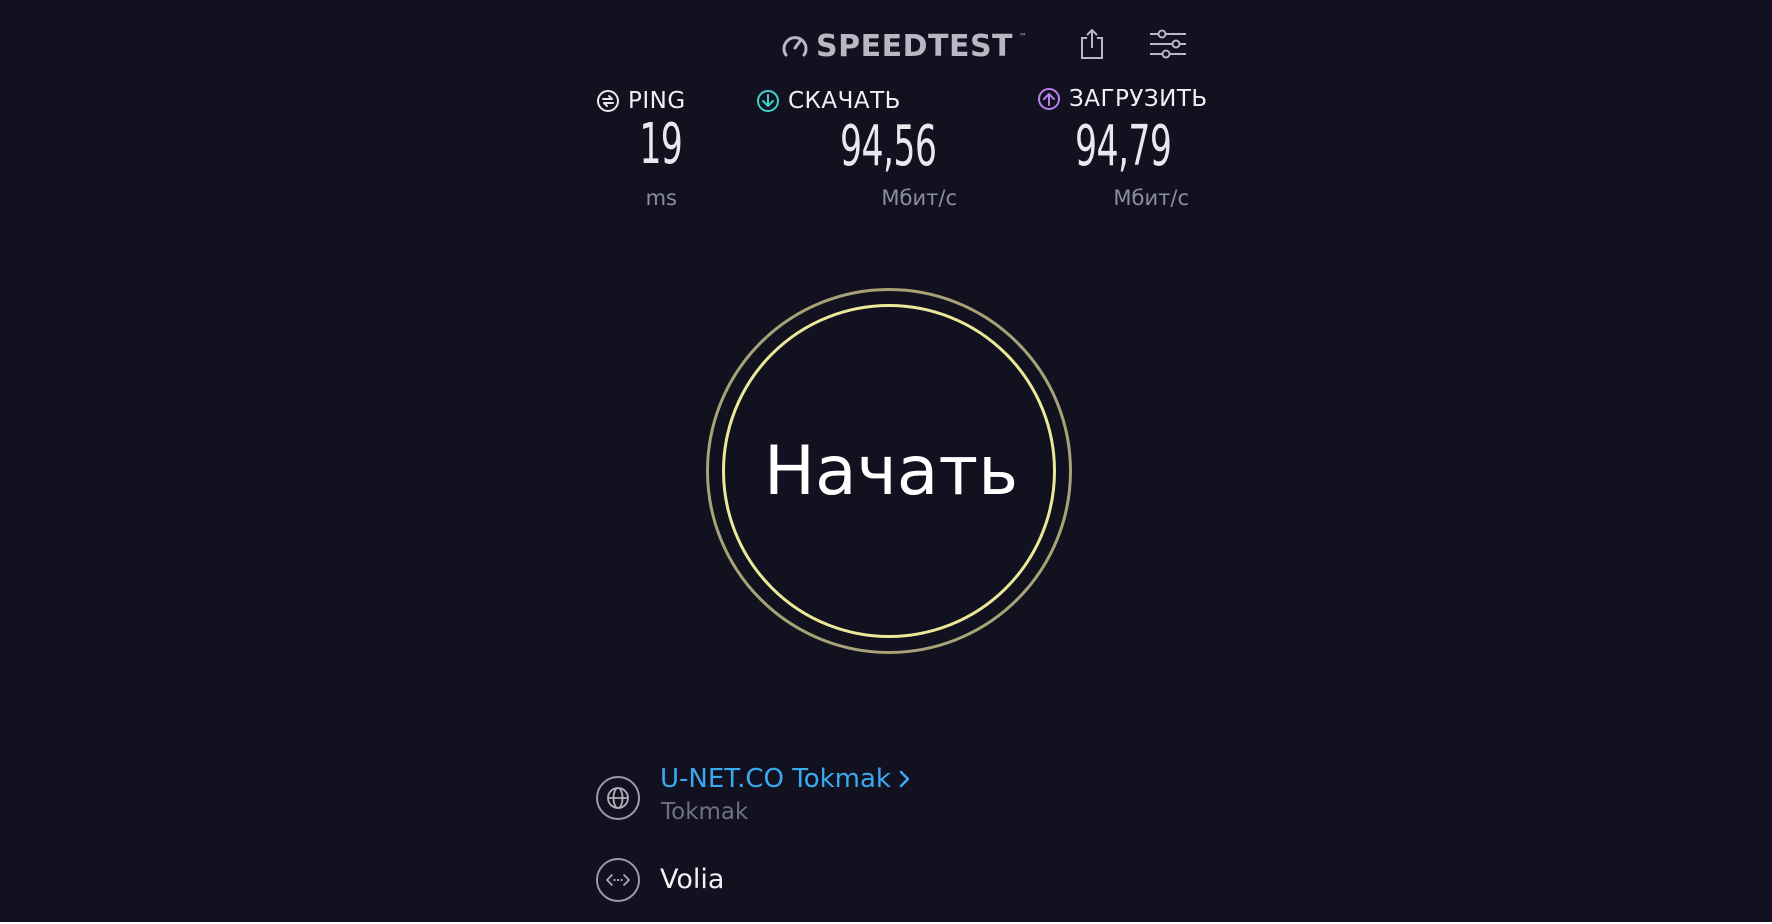 This screenshot has width=1772, height=924. I want to click on ping-label: PING, so click(641, 101).